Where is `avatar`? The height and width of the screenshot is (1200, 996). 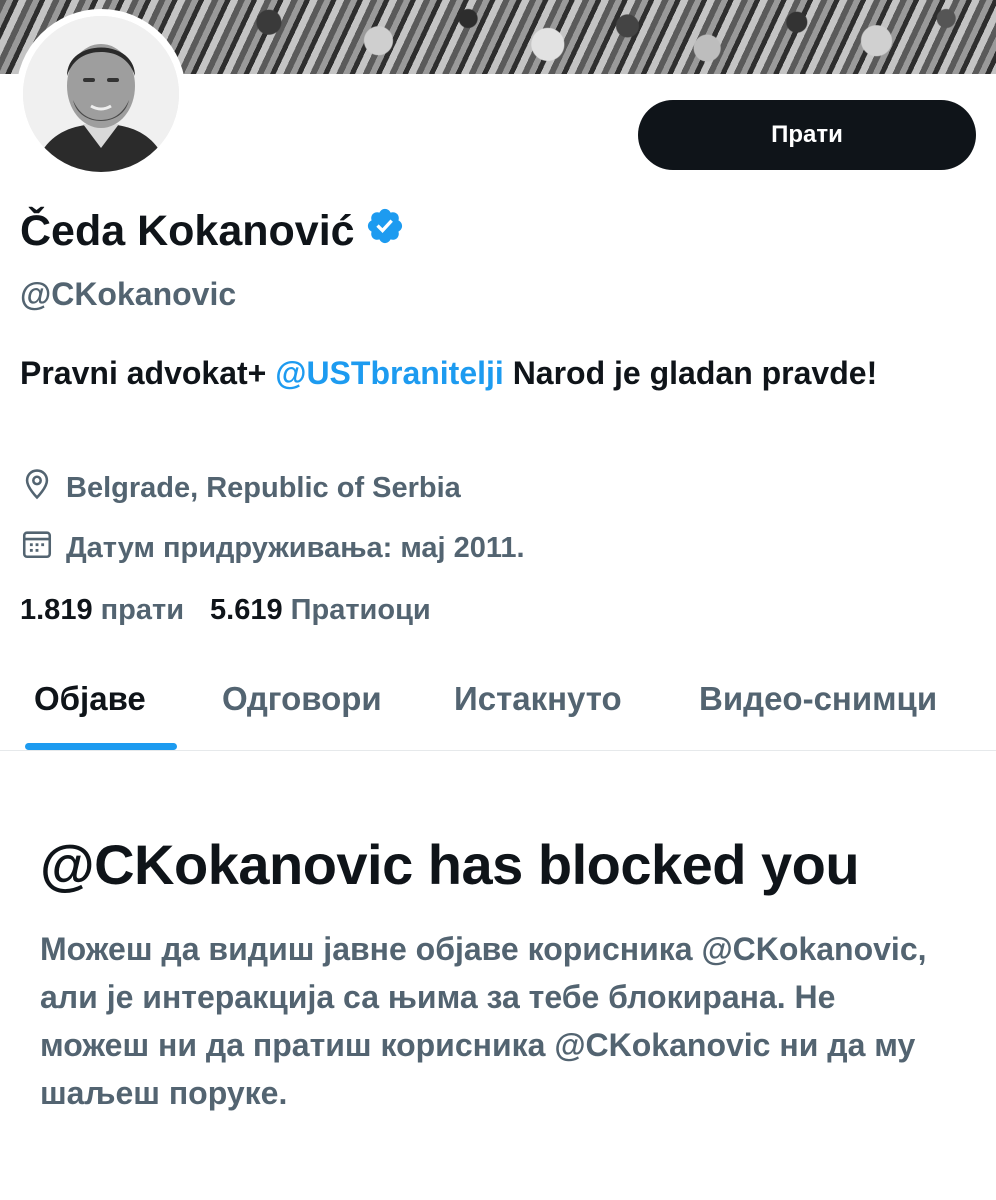 avatar is located at coordinates (101, 94).